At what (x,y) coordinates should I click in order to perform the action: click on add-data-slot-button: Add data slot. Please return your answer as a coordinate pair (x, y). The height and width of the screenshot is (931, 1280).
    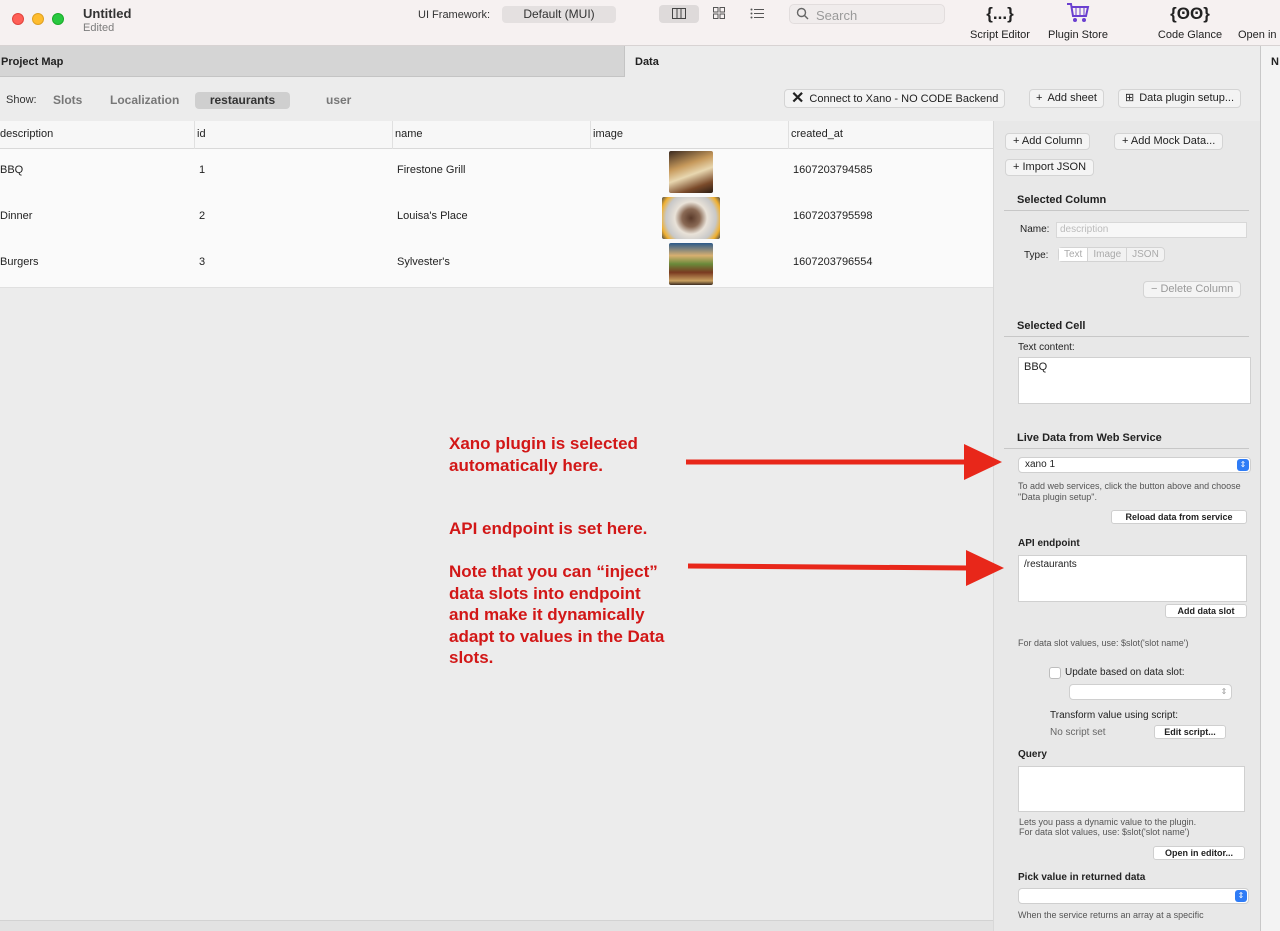
    Looking at the image, I should click on (1206, 611).